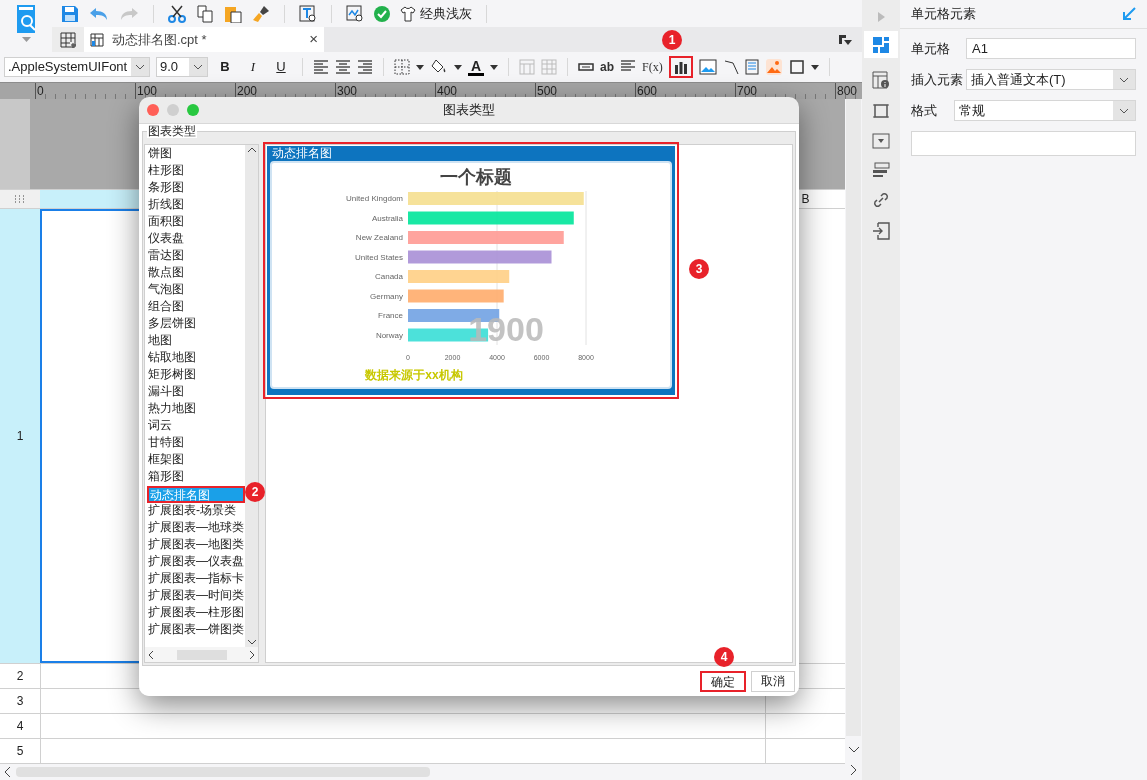  Describe the element at coordinates (204, 39) in the screenshot. I see `file-tab: 动态排名图.cpt * ×` at that location.